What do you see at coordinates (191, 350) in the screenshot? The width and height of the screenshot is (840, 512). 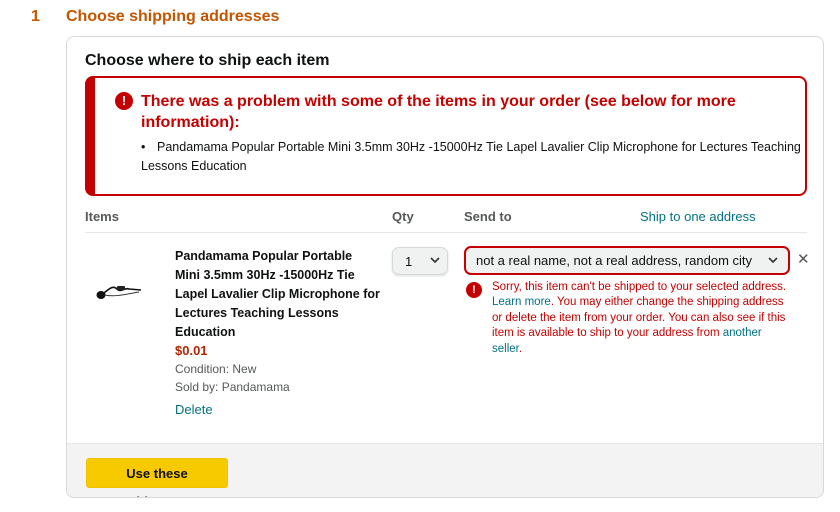 I see `product-price: $0.01` at bounding box center [191, 350].